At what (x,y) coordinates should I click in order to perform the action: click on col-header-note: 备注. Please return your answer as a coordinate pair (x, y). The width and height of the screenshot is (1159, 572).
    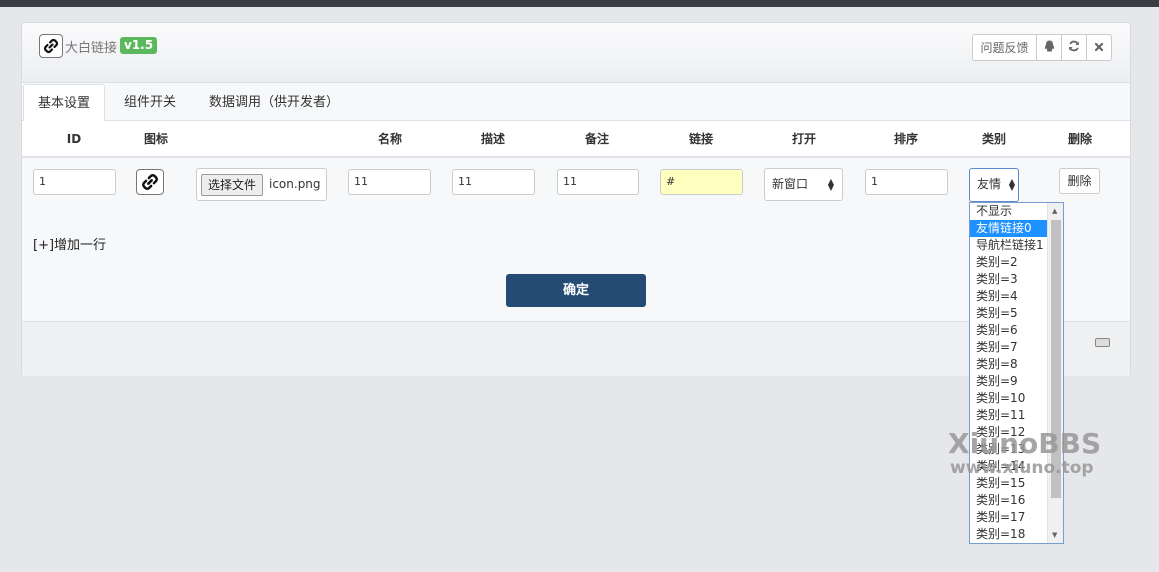
    Looking at the image, I should click on (596, 139).